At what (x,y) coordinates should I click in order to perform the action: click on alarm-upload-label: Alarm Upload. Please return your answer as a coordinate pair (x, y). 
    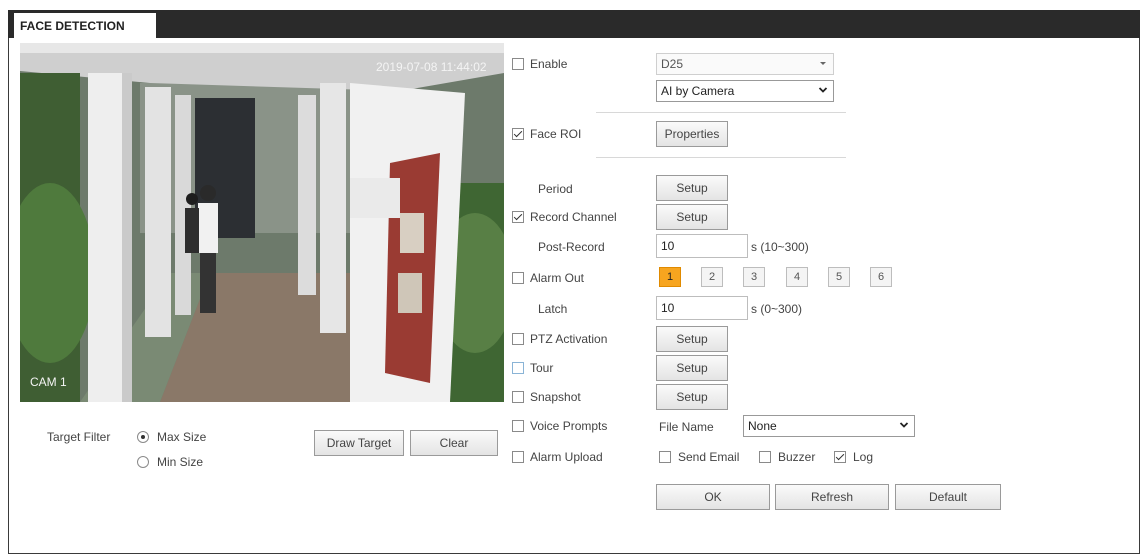
    Looking at the image, I should click on (566, 457).